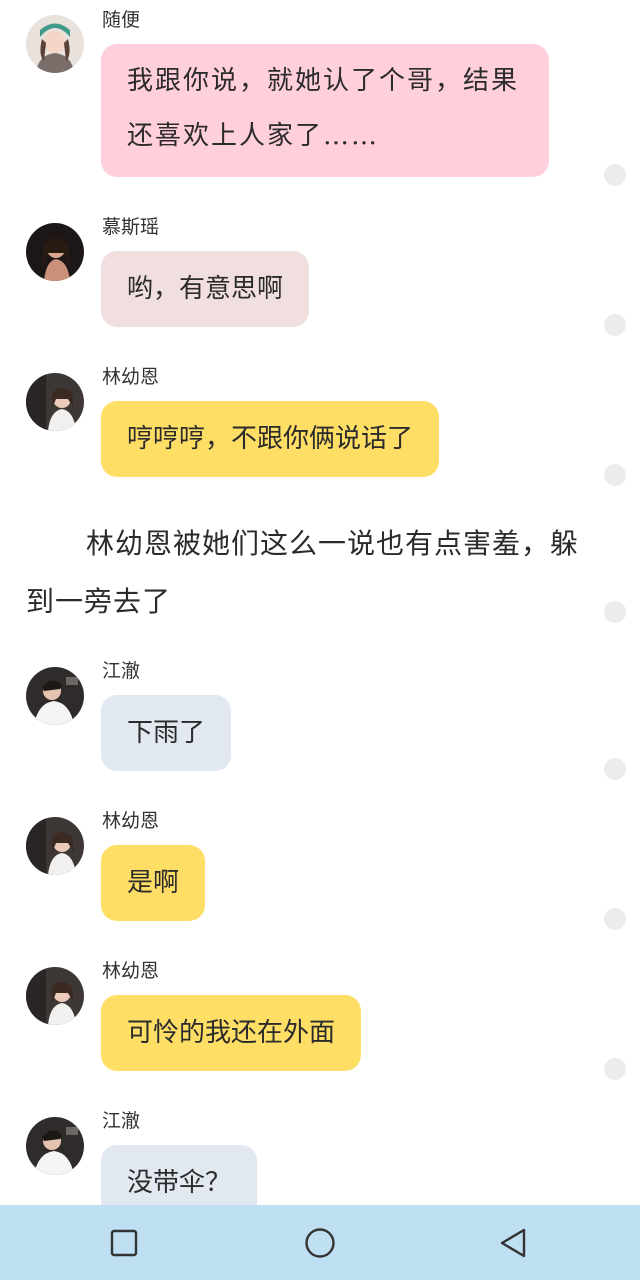 Image resolution: width=640 pixels, height=1280 pixels. Describe the element at coordinates (303, 572) in the screenshot. I see `narration-text: 林幼恩被她们这么一说也有点害羞，躲到一旁去了` at that location.